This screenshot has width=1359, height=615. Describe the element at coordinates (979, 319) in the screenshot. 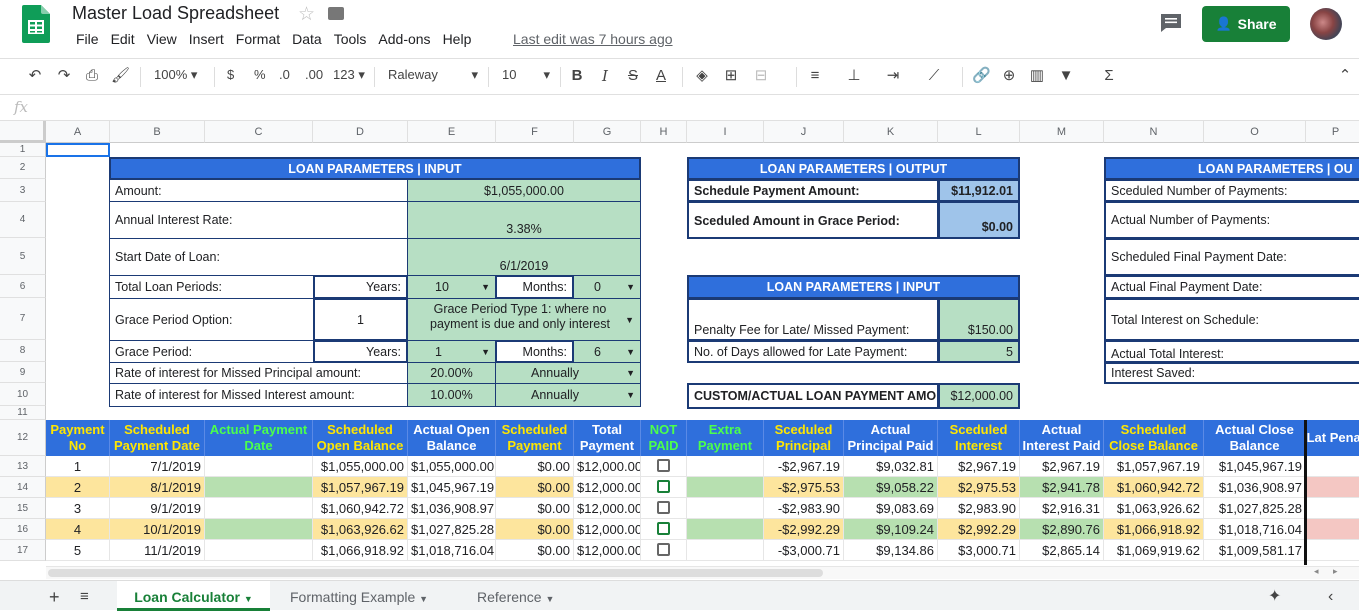

I see `penalty-value: $150.00` at that location.